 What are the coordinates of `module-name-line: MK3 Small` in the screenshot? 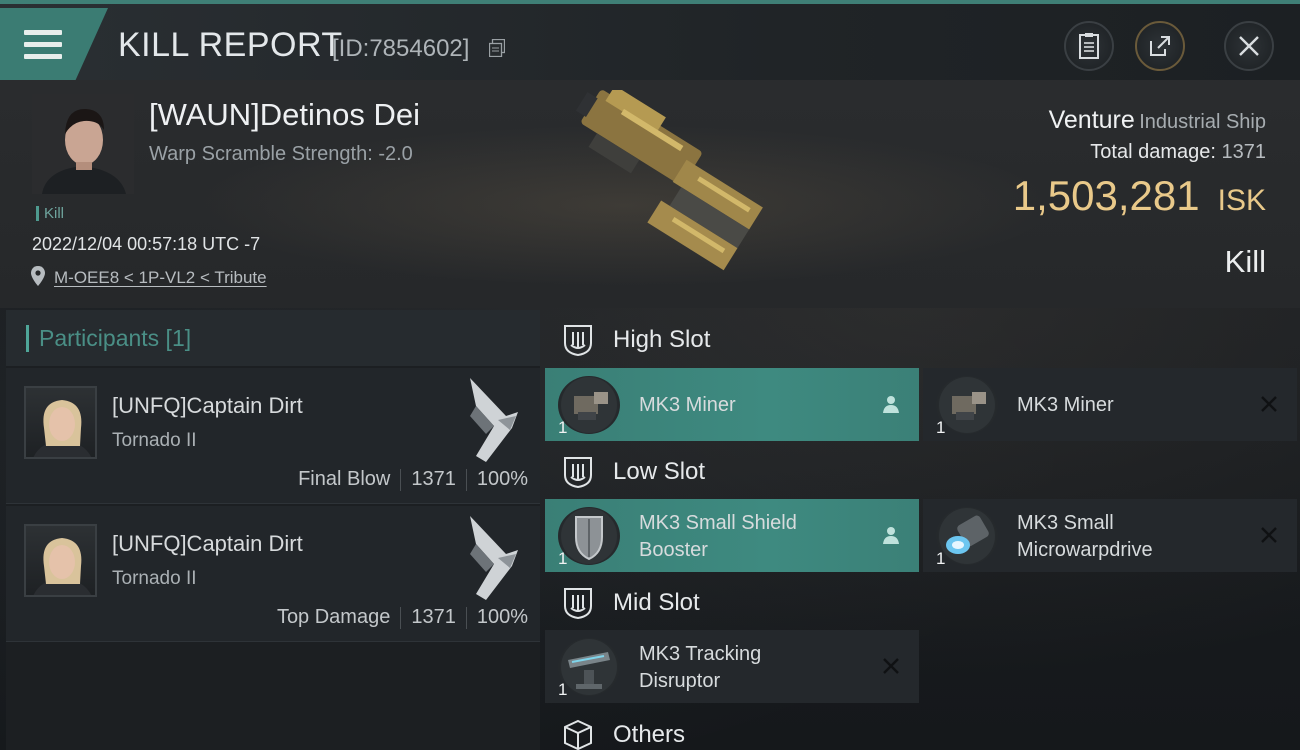 It's located at (1065, 523).